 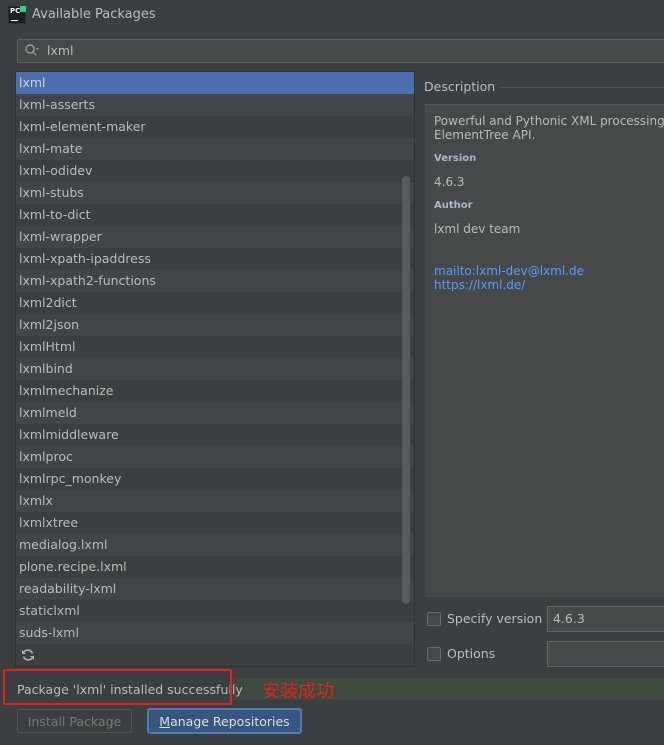 What do you see at coordinates (569, 618) in the screenshot?
I see `version-select-value: 4.6.3` at bounding box center [569, 618].